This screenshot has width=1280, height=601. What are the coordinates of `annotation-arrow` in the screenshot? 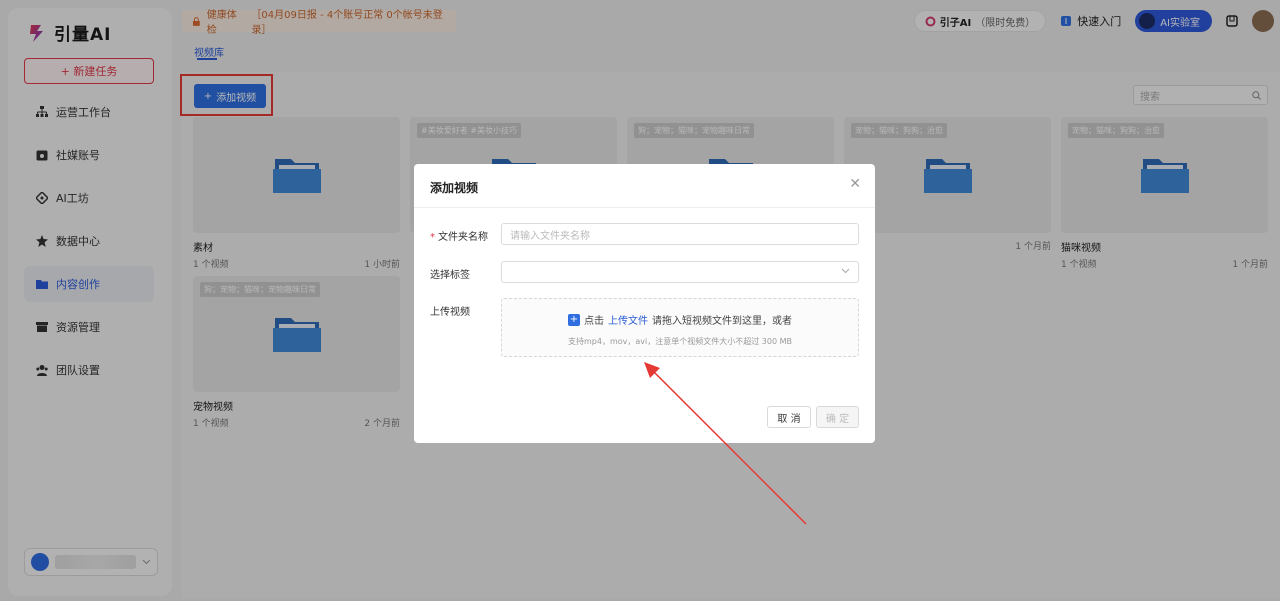 It's located at (725, 443).